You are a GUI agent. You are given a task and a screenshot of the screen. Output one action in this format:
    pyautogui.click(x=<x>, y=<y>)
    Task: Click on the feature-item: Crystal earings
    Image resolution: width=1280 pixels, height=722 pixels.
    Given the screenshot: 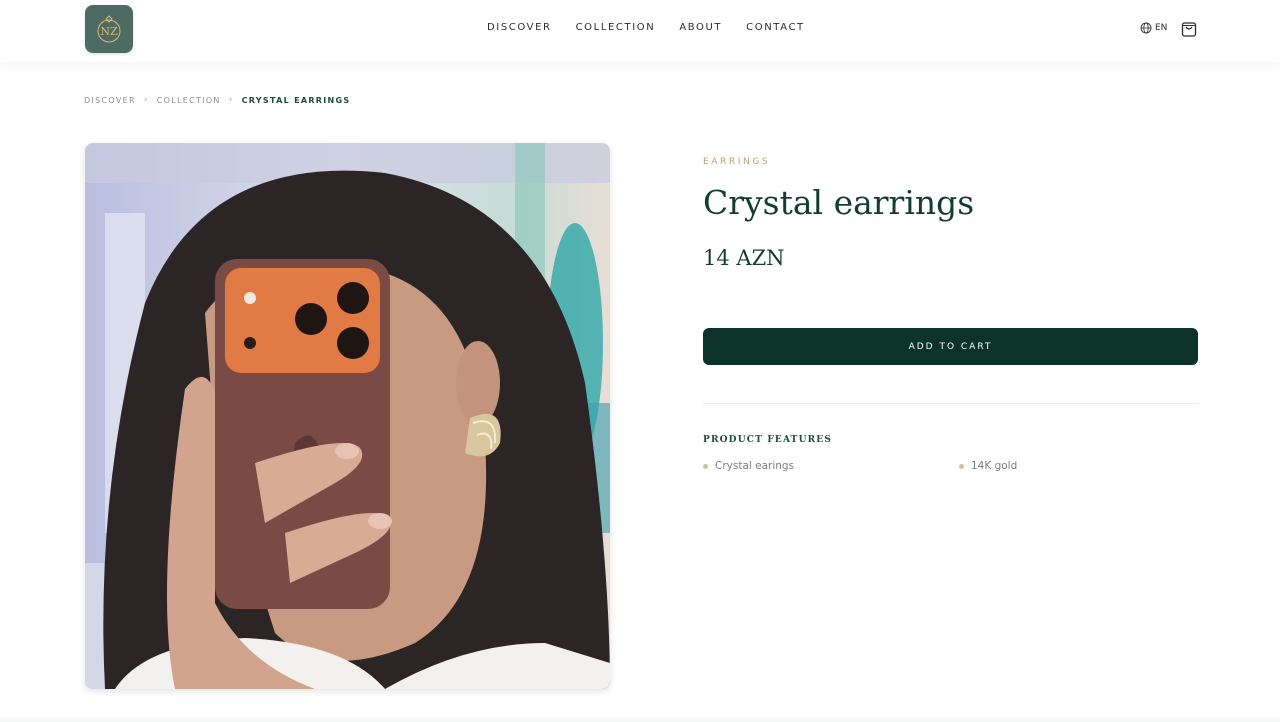 What is the action you would take?
    pyautogui.click(x=748, y=466)
    